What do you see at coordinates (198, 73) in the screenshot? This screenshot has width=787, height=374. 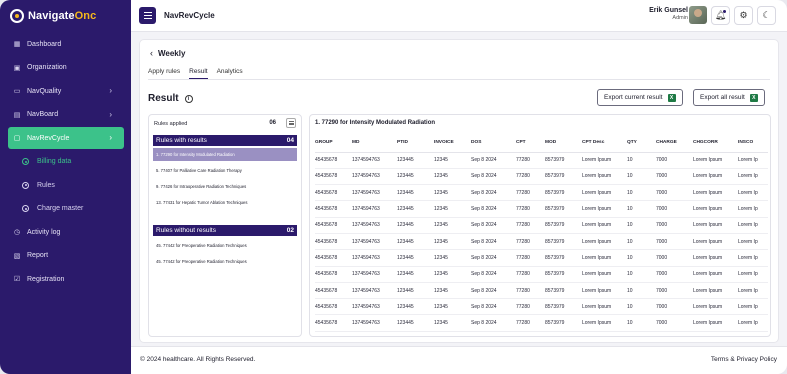 I see `tab-result: Result` at bounding box center [198, 73].